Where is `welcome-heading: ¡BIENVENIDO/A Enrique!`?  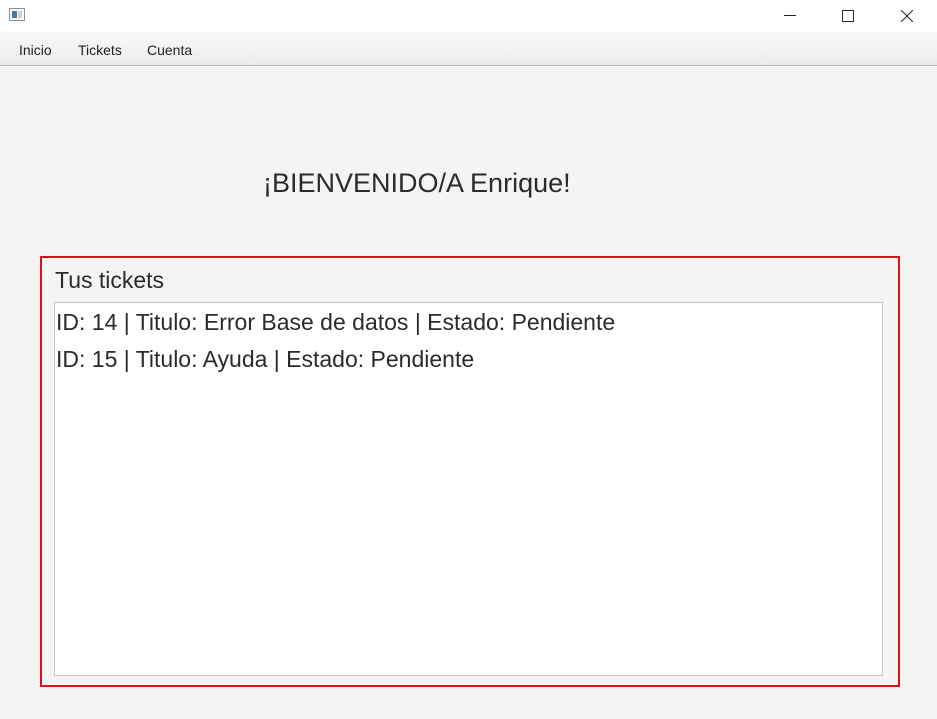 welcome-heading: ¡BIENVENIDO/A Enrique! is located at coordinates (417, 183).